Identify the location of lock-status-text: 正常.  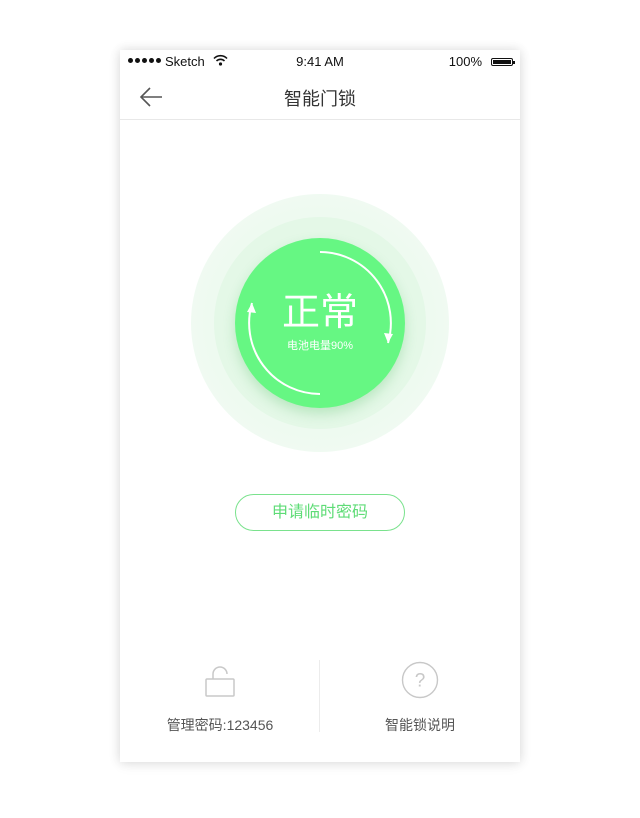
(319, 313).